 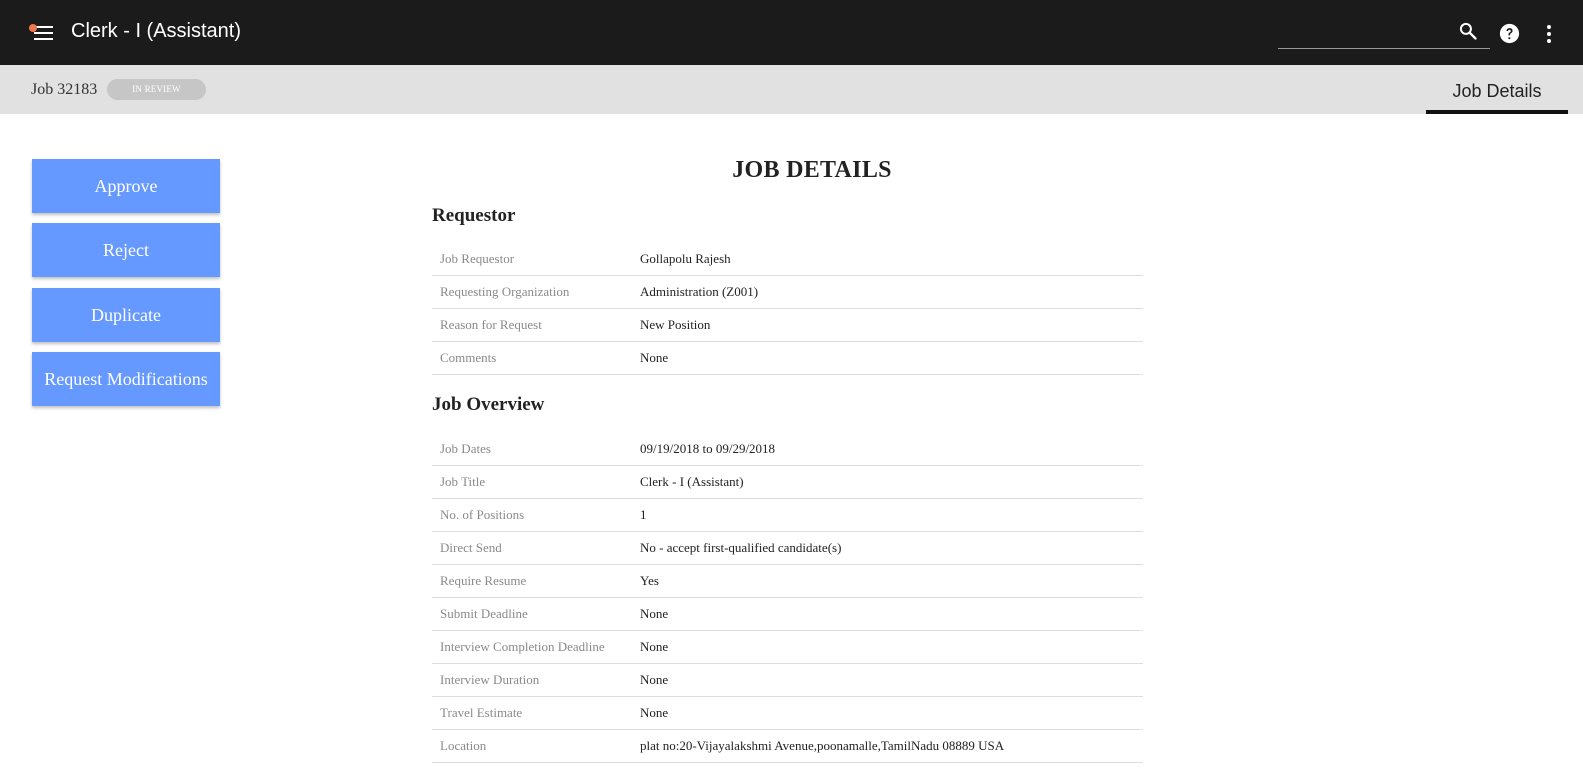 What do you see at coordinates (1468, 31) in the screenshot?
I see `search-icon` at bounding box center [1468, 31].